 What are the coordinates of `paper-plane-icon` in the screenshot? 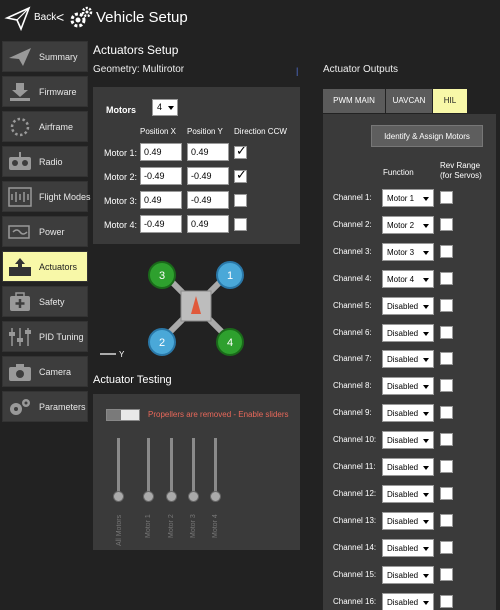 It's located at (20, 57).